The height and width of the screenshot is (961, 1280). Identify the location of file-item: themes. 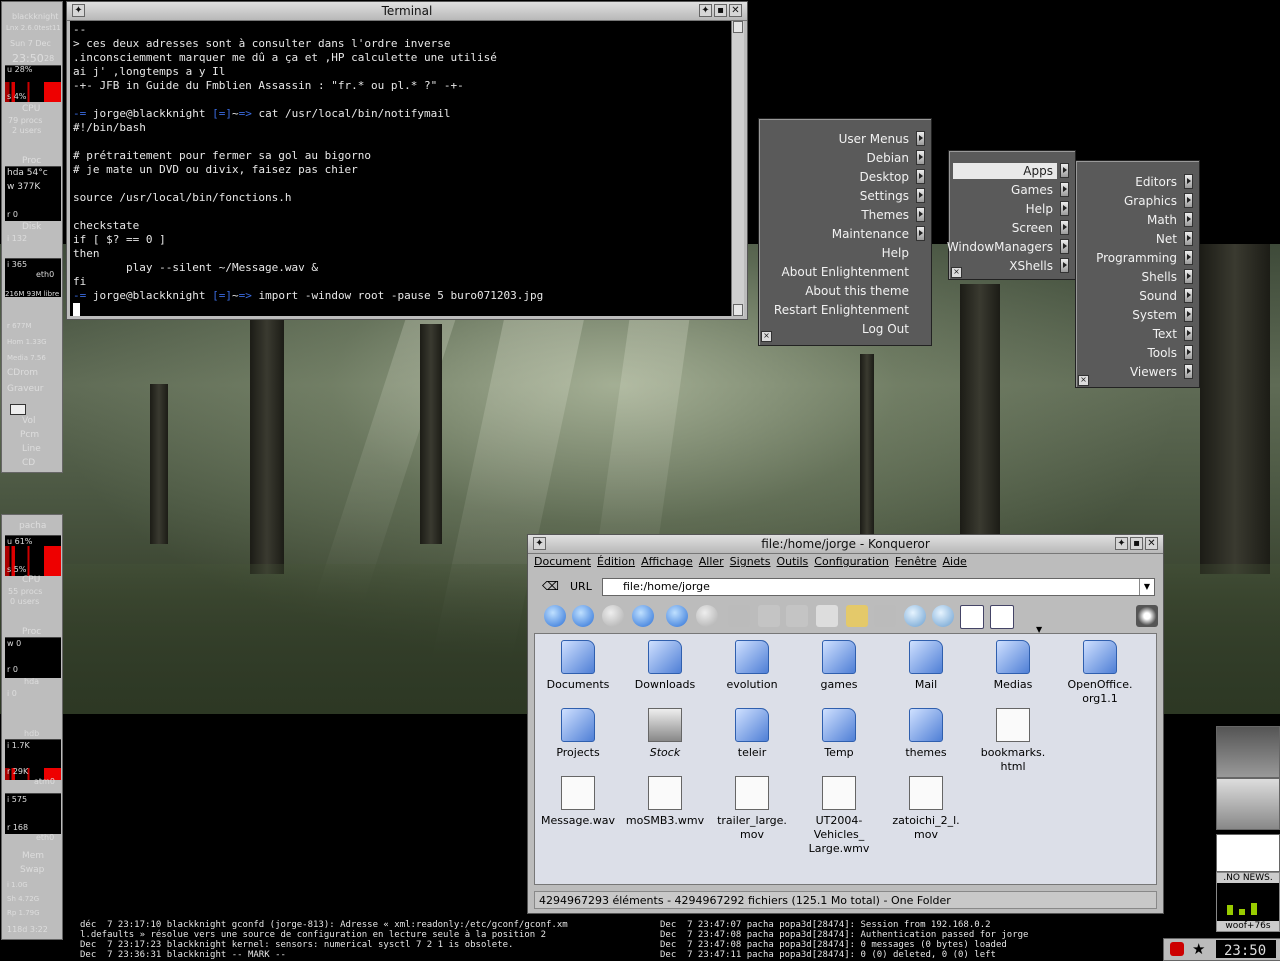
(926, 734).